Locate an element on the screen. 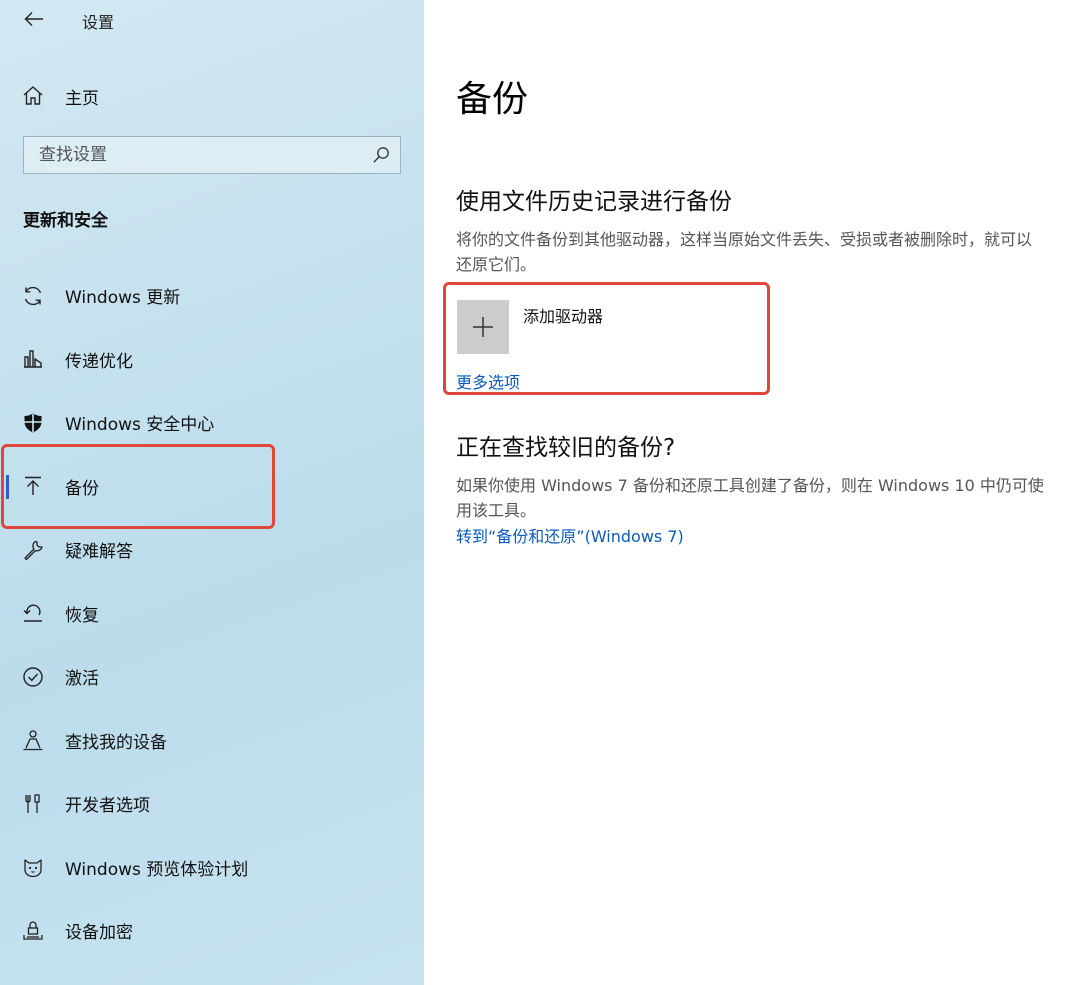  sidebar-item-home: 主页 is located at coordinates (212, 96).